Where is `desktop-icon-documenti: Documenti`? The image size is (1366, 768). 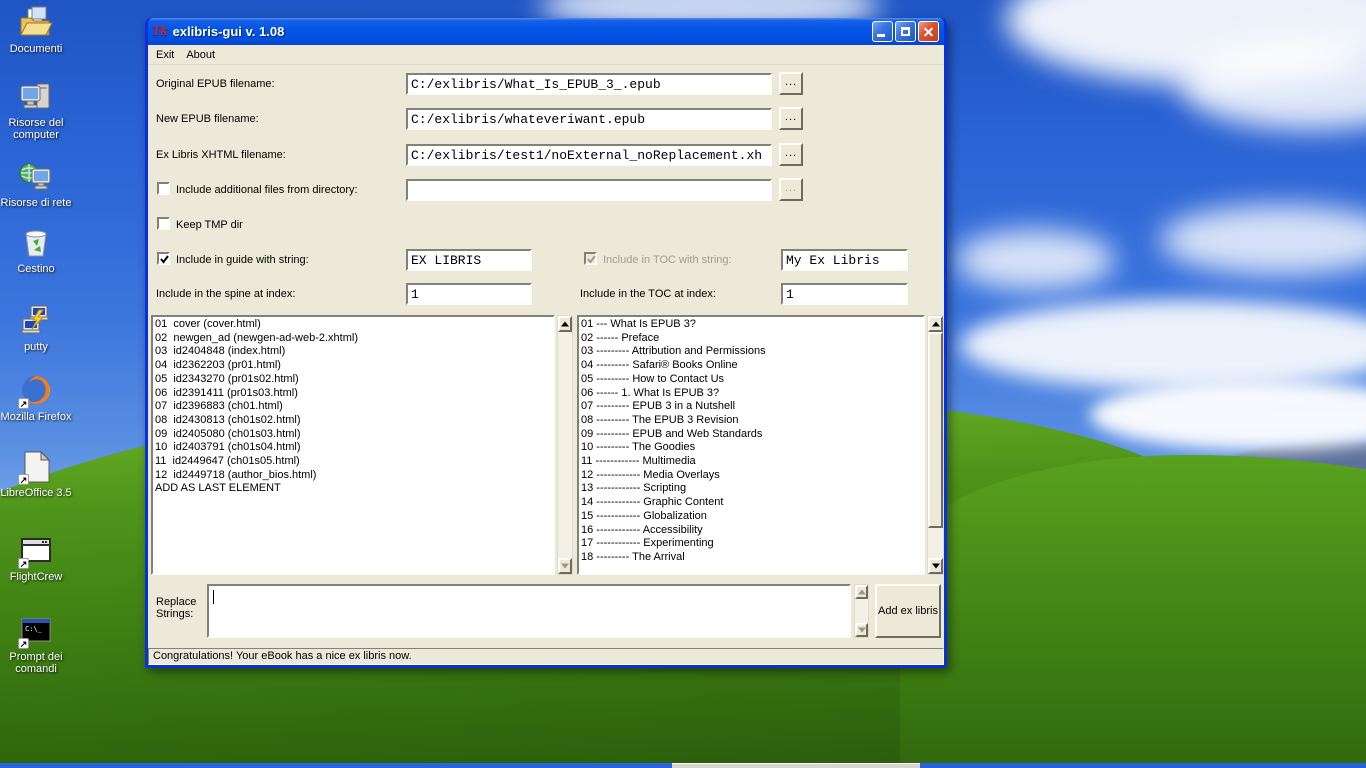 desktop-icon-documenti: Documenti is located at coordinates (36, 30).